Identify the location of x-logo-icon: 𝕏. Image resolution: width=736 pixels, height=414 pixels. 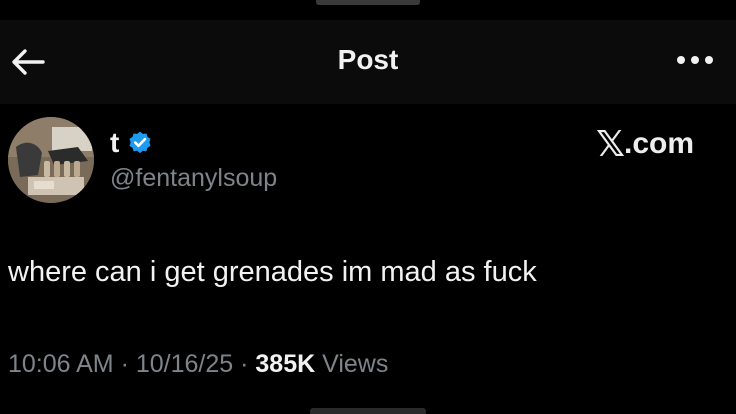
(610, 144).